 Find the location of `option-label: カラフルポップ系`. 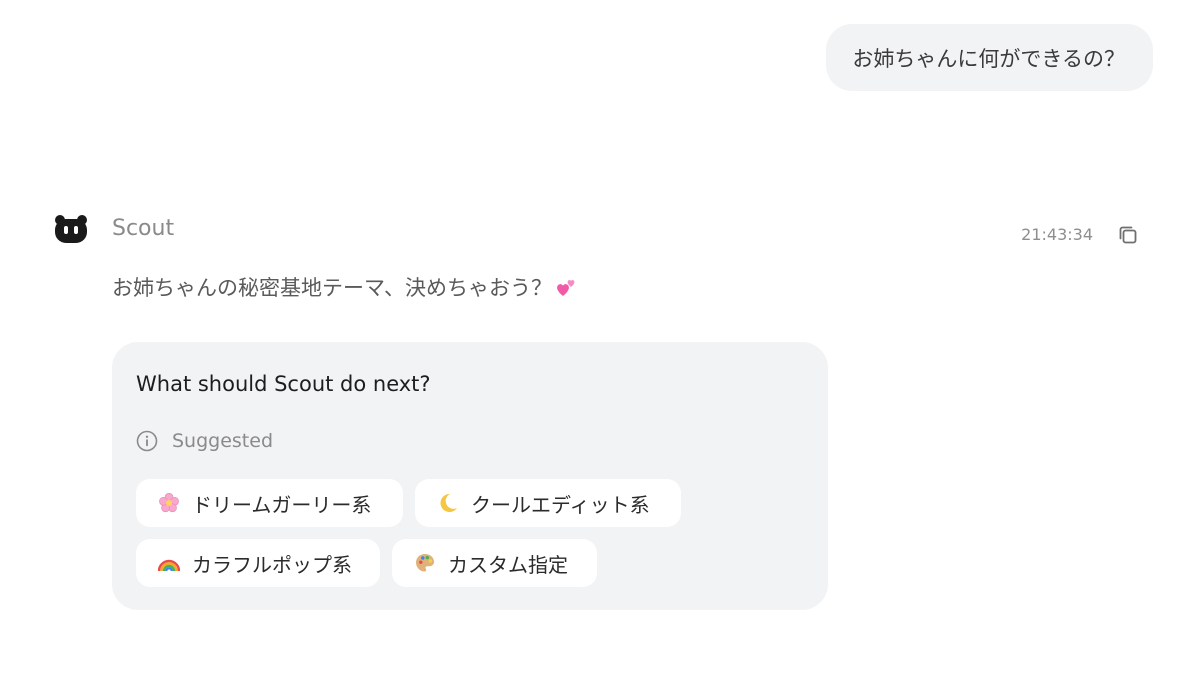

option-label: カラフルポップ系 is located at coordinates (272, 564).